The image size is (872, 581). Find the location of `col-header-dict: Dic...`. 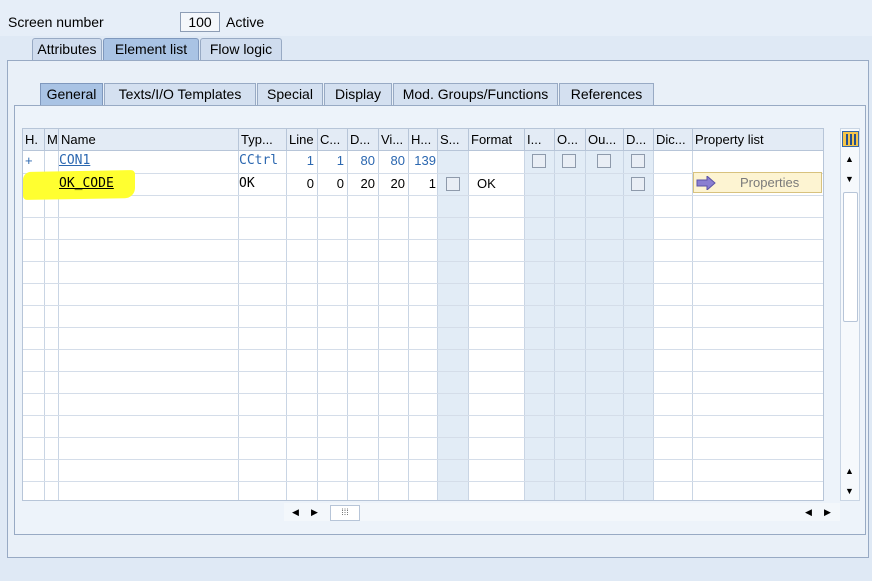

col-header-dict: Dic... is located at coordinates (673, 140).